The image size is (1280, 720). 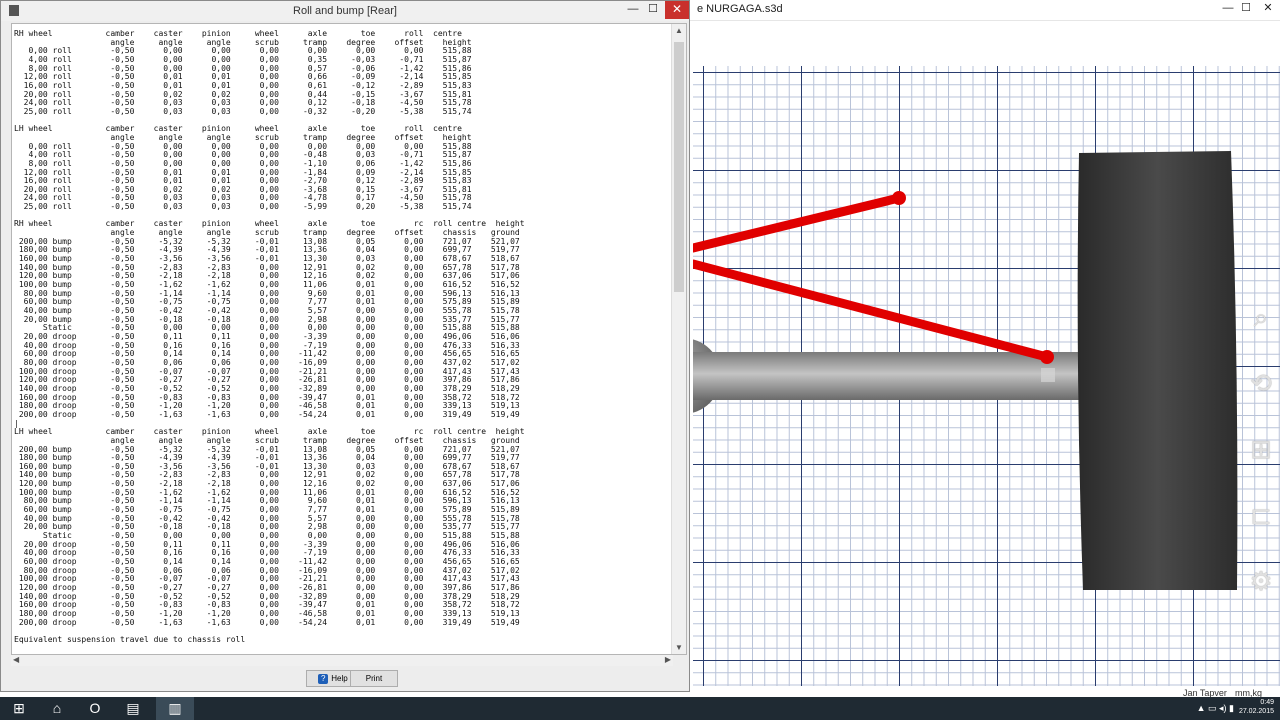 I want to click on rear-wheel, so click(x=1157, y=370).